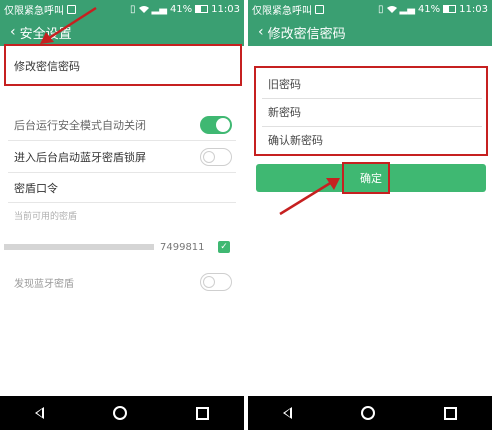  I want to click on checkbox-checked-icon: ✓, so click(224, 247).